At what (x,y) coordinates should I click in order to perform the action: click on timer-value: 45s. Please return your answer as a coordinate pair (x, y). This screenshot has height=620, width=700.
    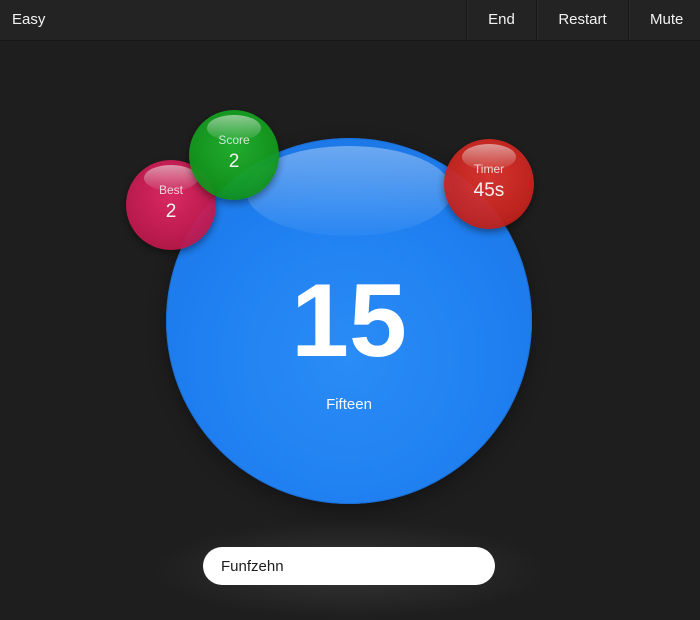
    Looking at the image, I should click on (489, 190).